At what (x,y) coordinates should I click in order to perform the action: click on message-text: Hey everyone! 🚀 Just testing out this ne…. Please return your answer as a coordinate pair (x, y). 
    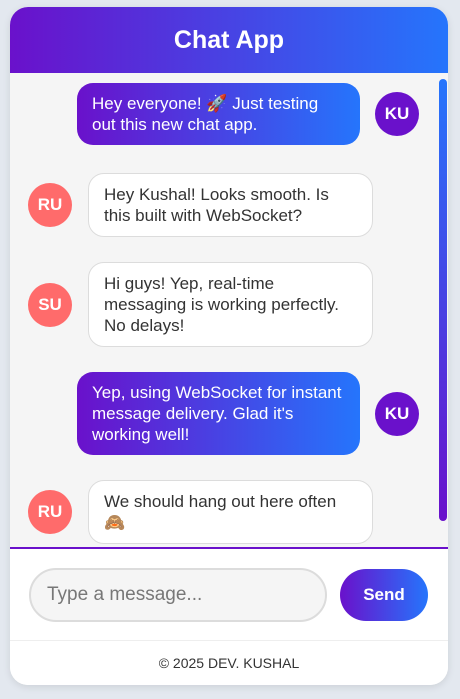
    Looking at the image, I should click on (205, 114).